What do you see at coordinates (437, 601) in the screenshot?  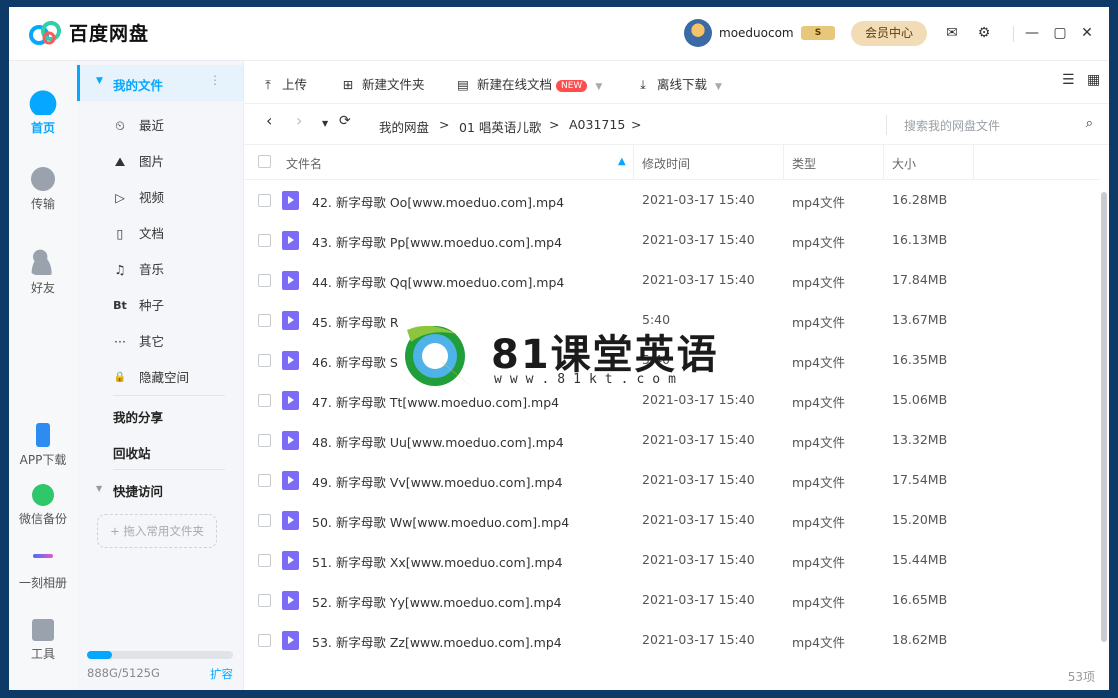 I see `file-name: 52. 新字母歌 Yy[www.moeduo.com].mp4` at bounding box center [437, 601].